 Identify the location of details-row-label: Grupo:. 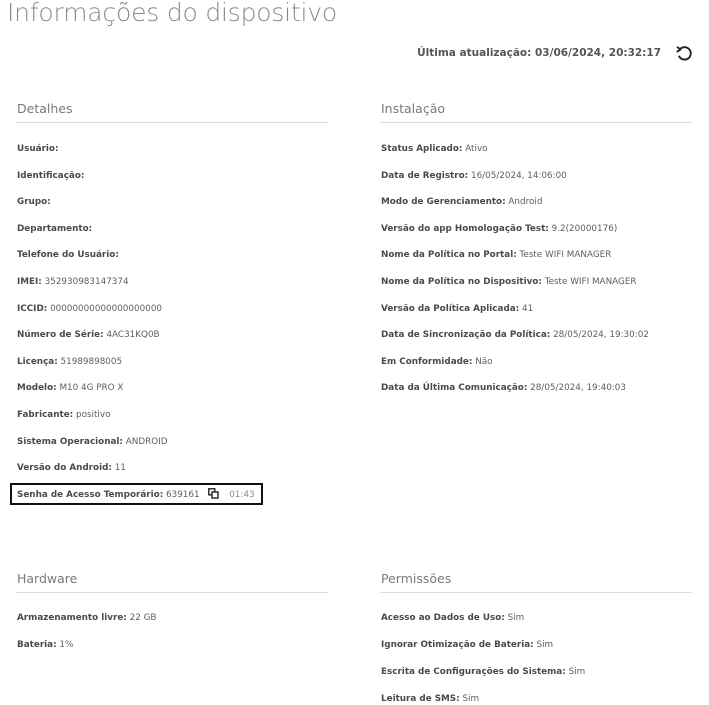
(34, 202).